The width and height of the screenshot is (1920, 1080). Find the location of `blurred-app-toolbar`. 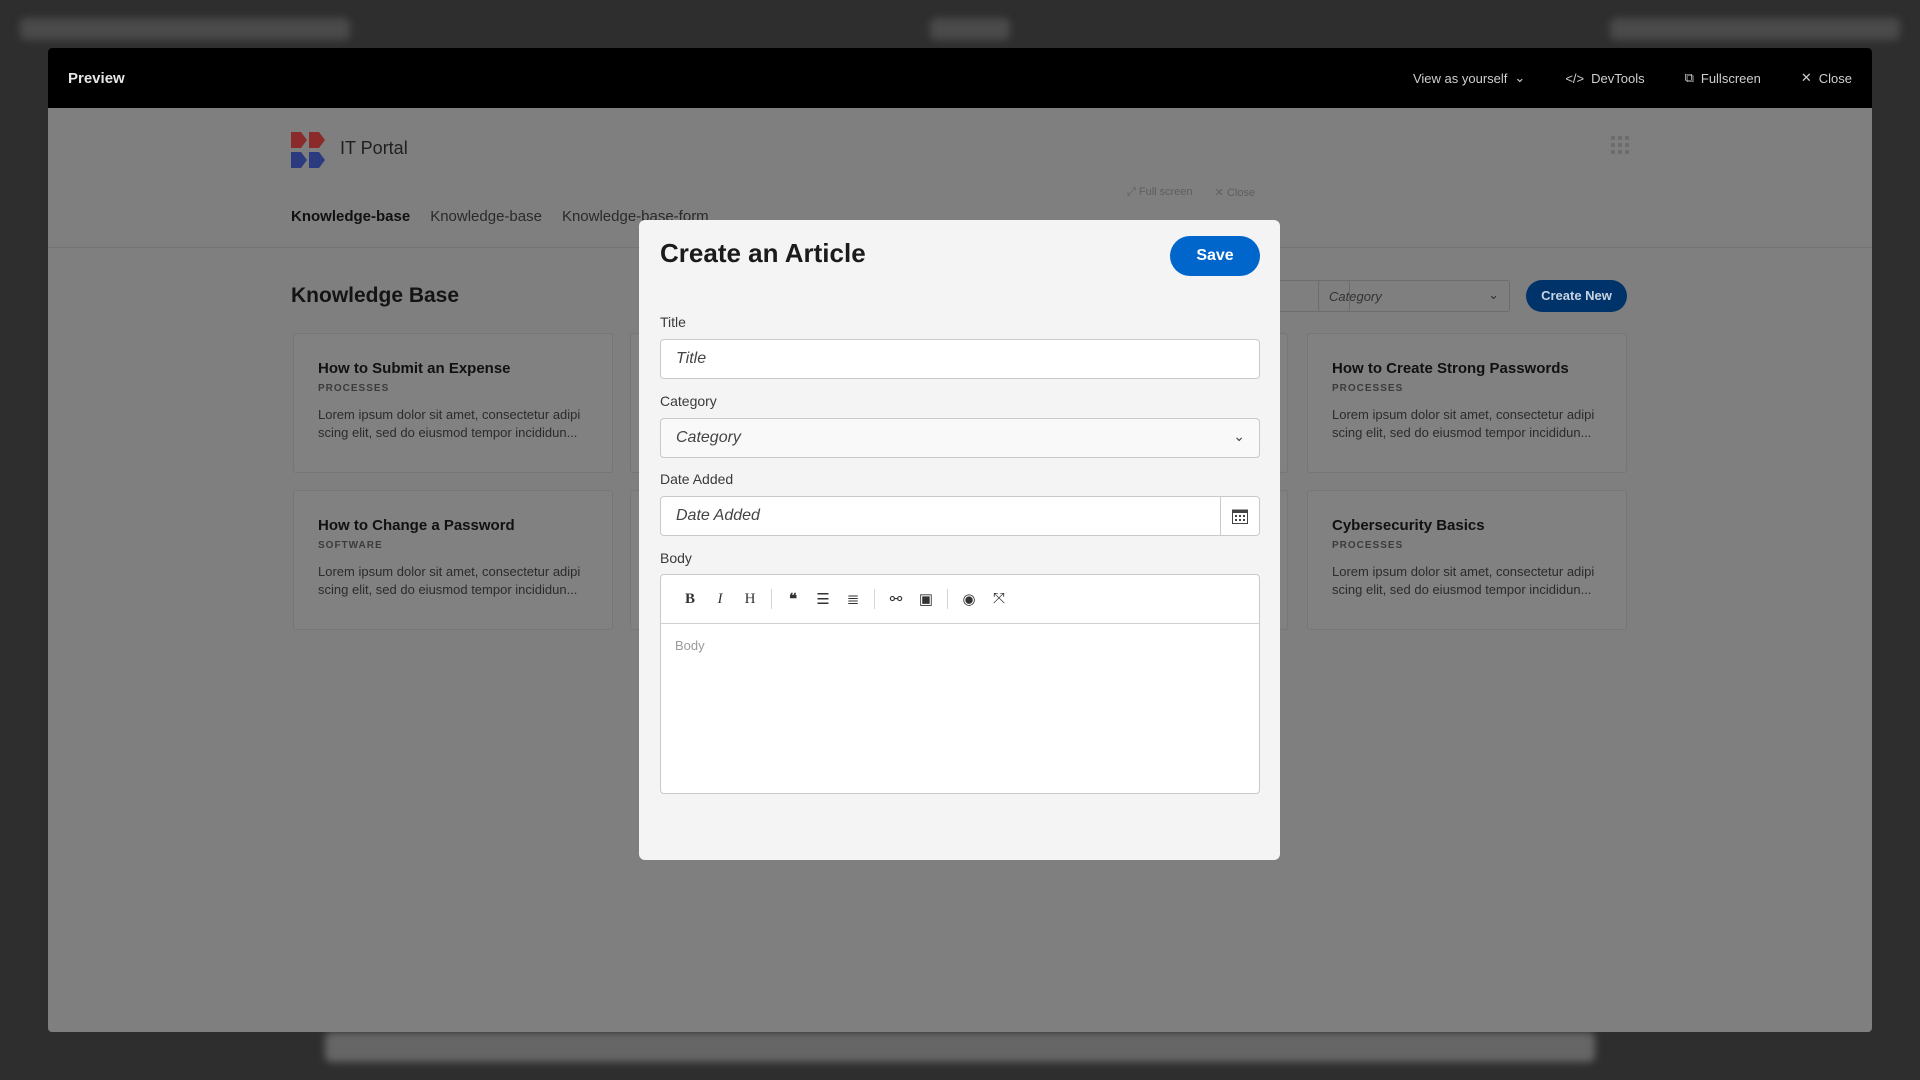

blurred-app-toolbar is located at coordinates (185, 29).